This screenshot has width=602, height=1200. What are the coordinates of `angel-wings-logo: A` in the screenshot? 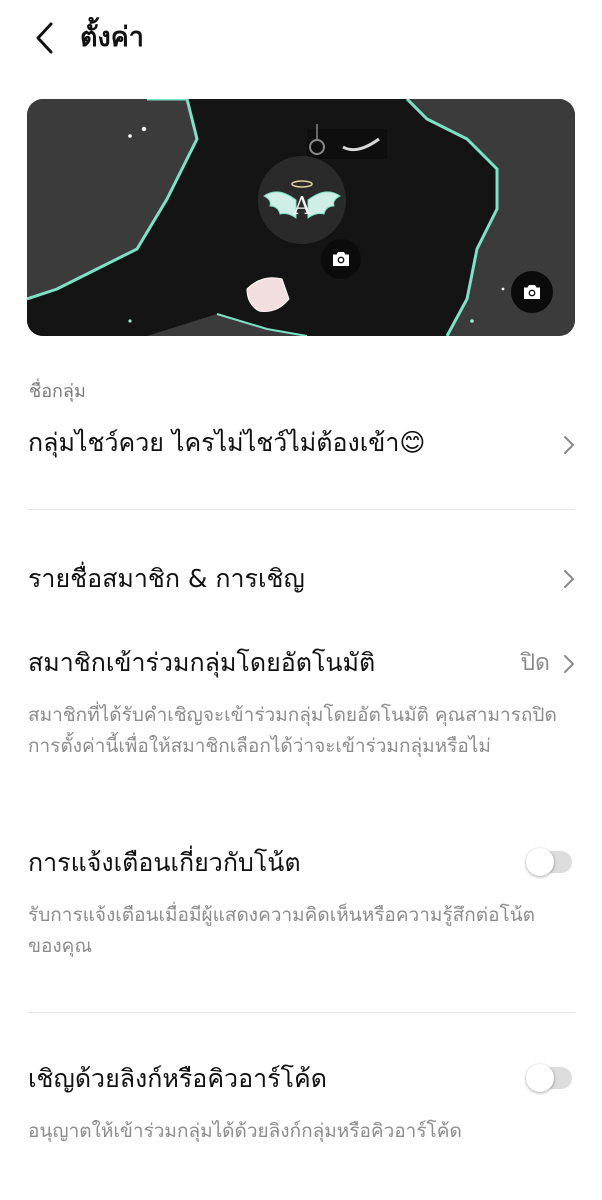 It's located at (302, 200).